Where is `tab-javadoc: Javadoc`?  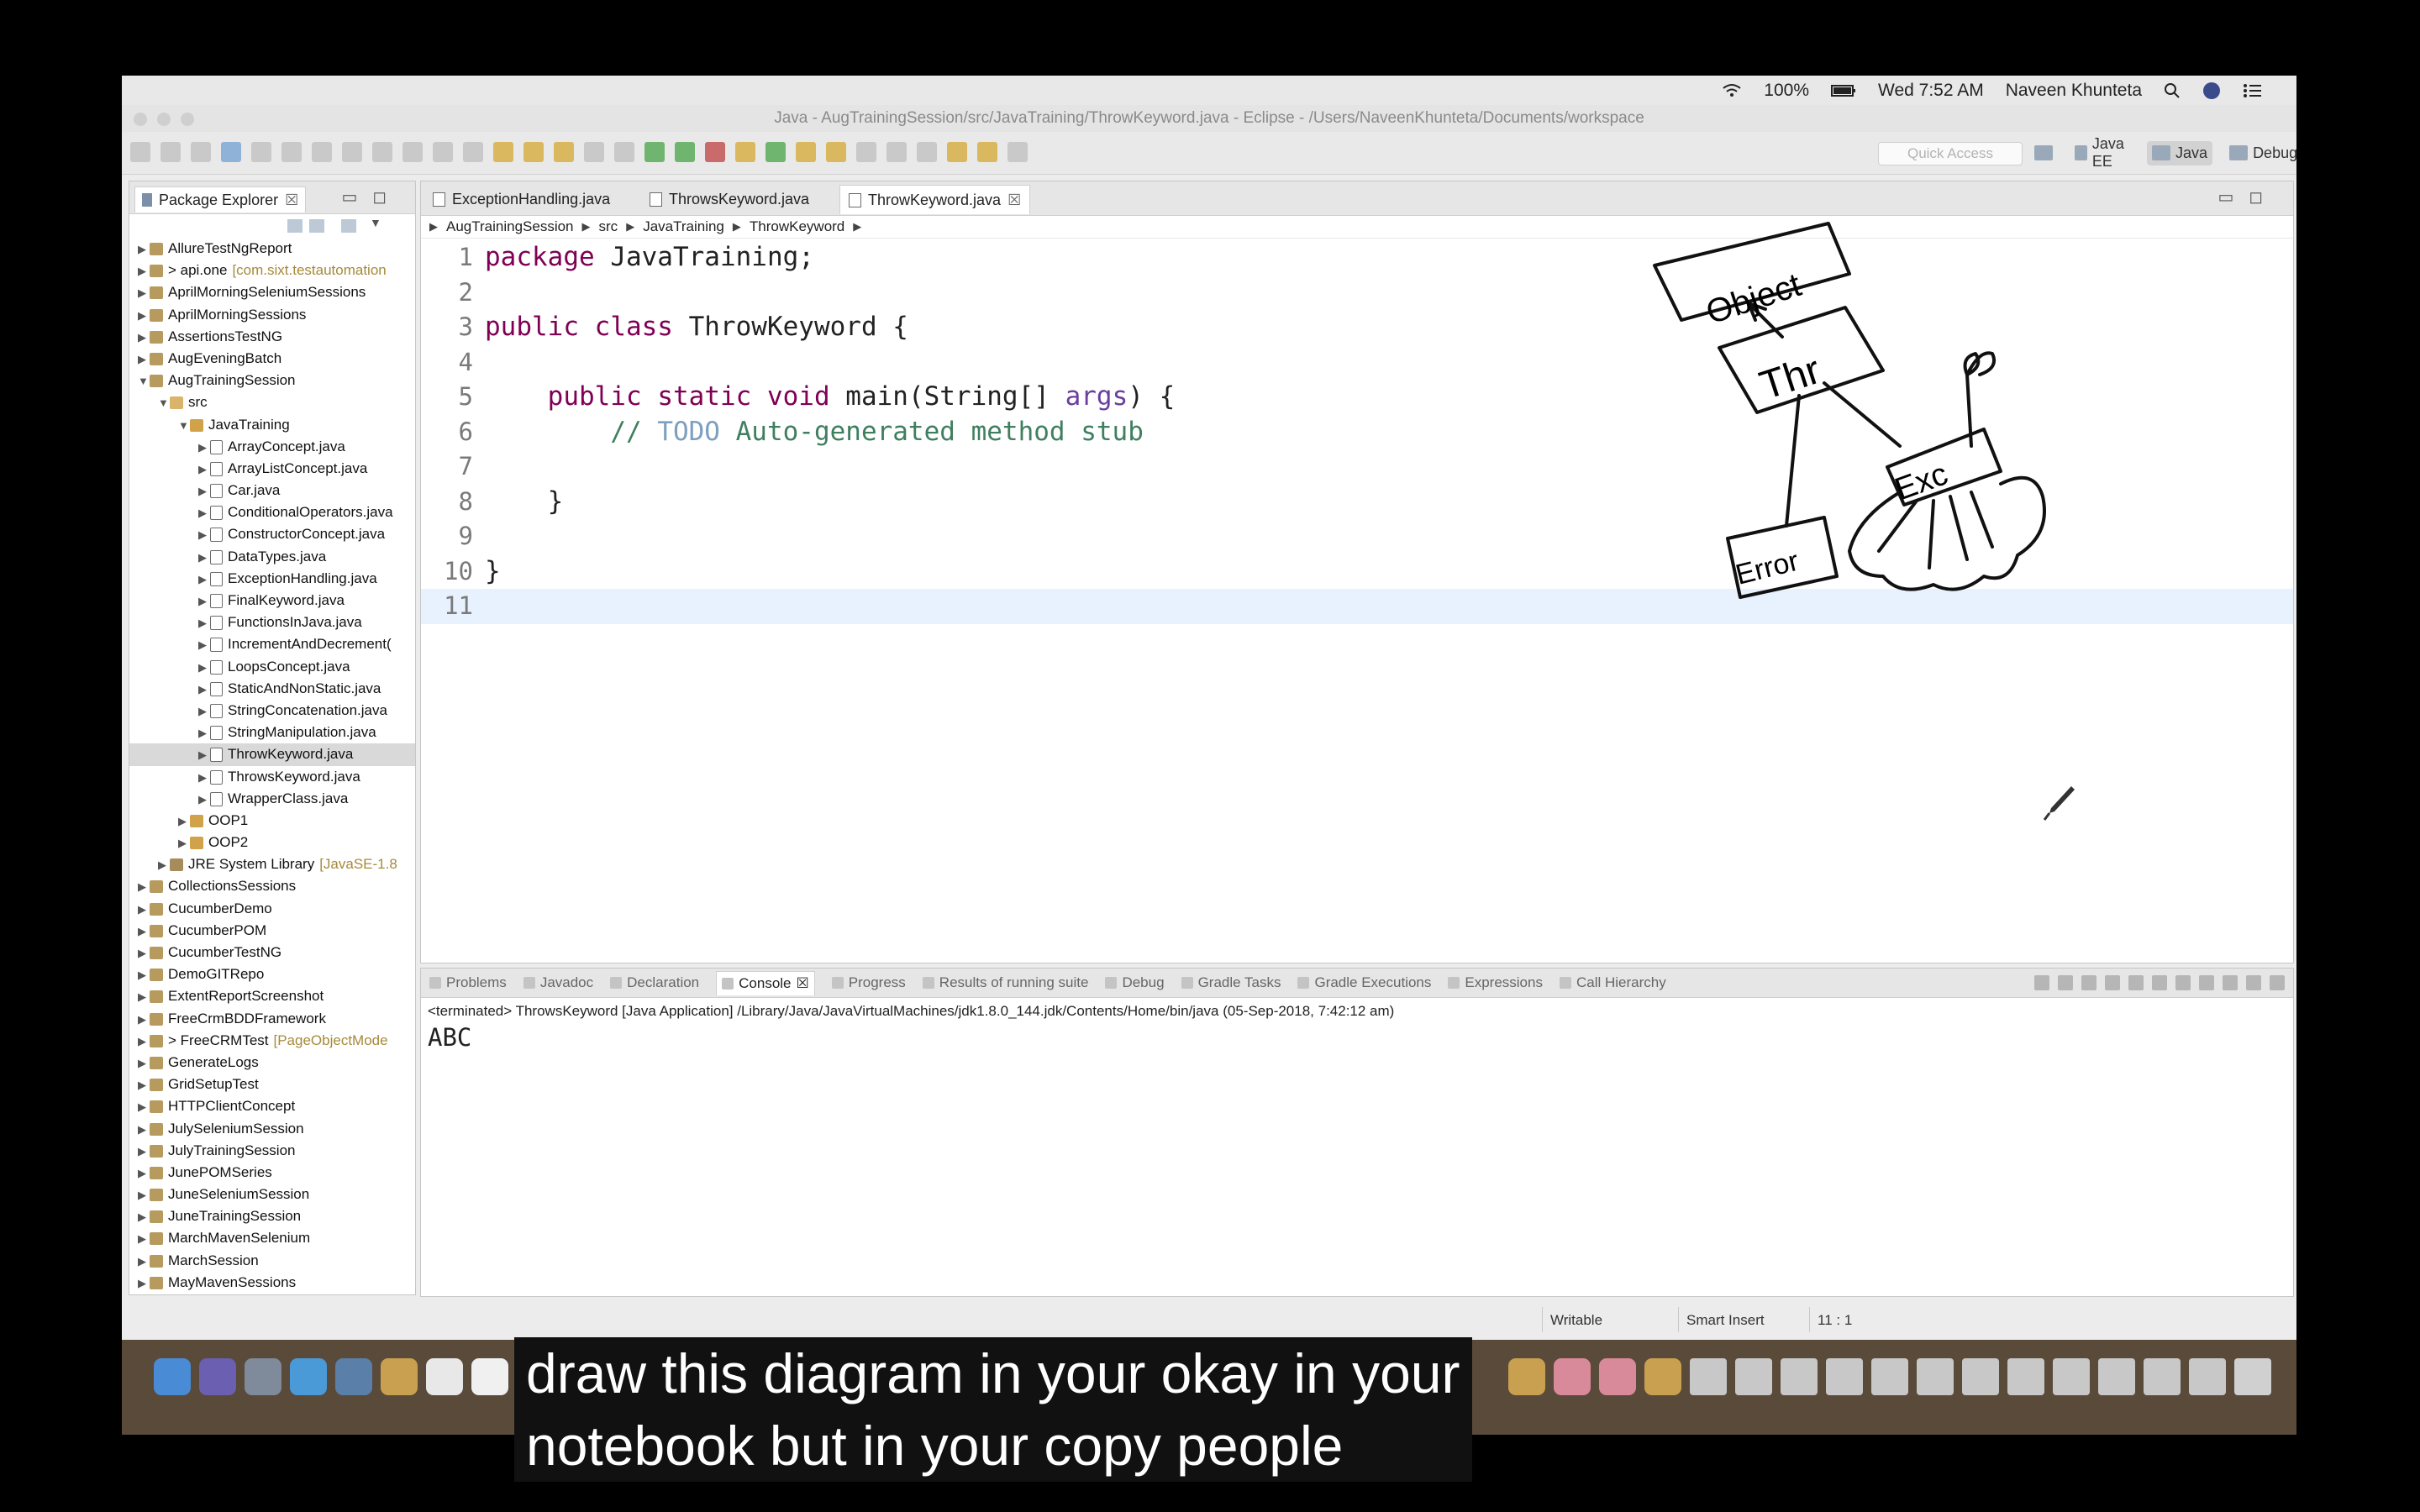
tab-javadoc: Javadoc is located at coordinates (558, 982).